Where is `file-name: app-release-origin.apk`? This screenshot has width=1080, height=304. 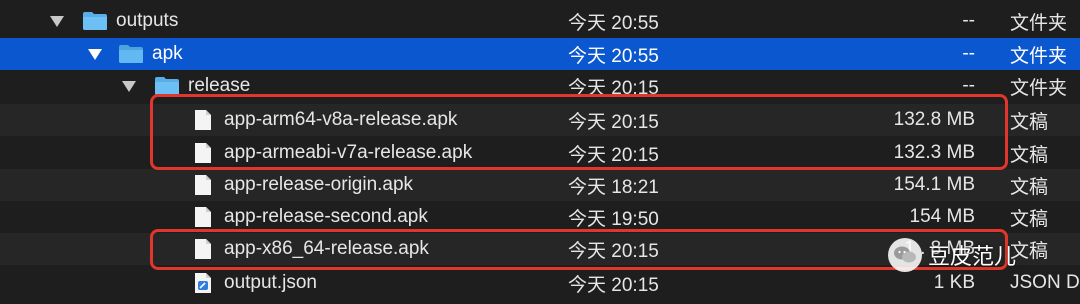
file-name: app-release-origin.apk is located at coordinates (319, 184).